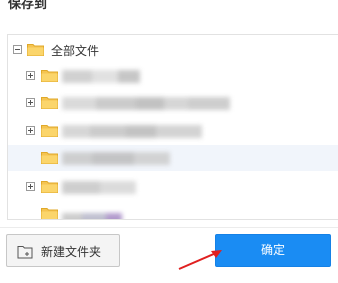 The image size is (338, 283). Describe the element at coordinates (17, 49) in the screenshot. I see `collapse-icon` at that location.